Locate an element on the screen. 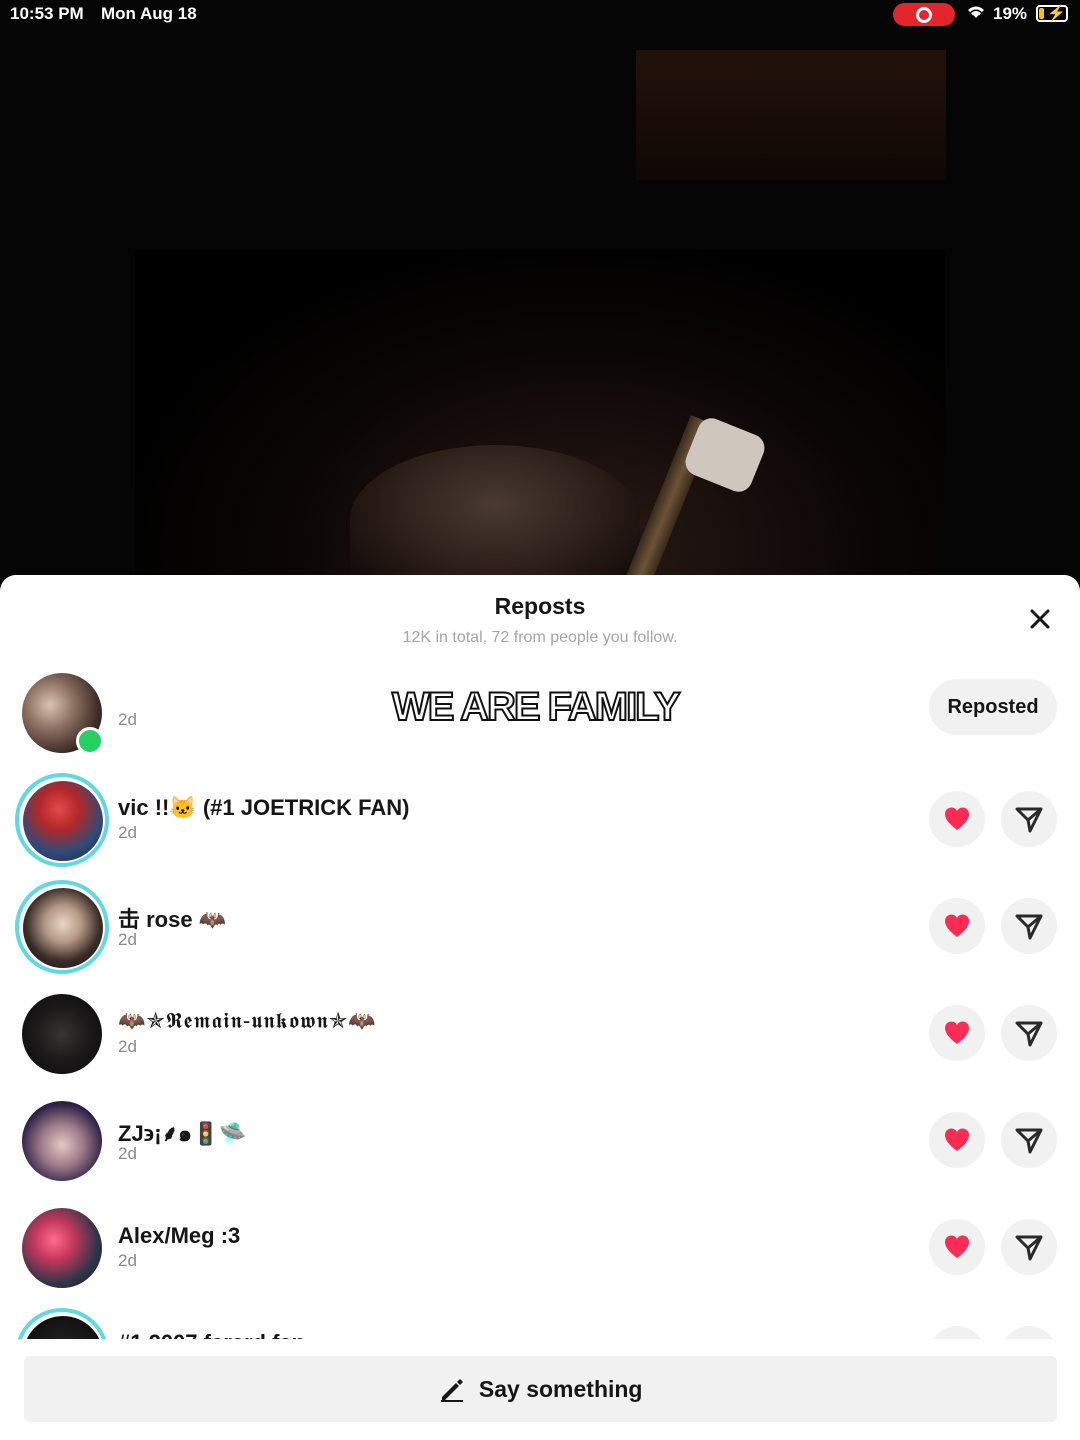 This screenshot has width=1080, height=1440. pencil-icon is located at coordinates (451, 1390).